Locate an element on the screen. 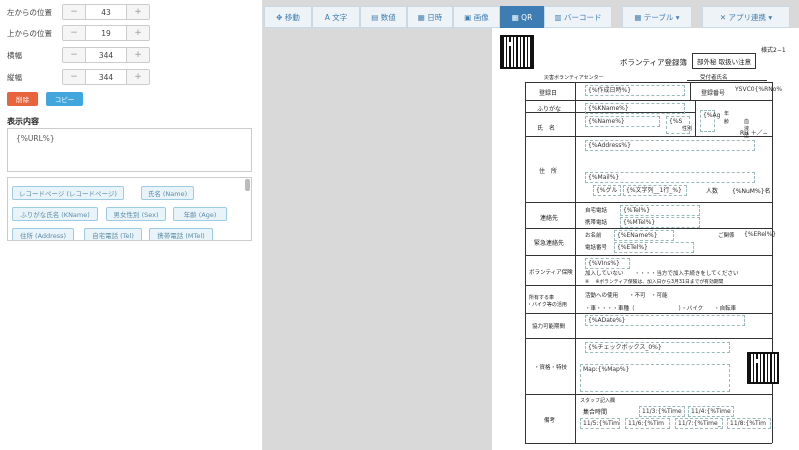  qr-code-map is located at coordinates (763, 368).